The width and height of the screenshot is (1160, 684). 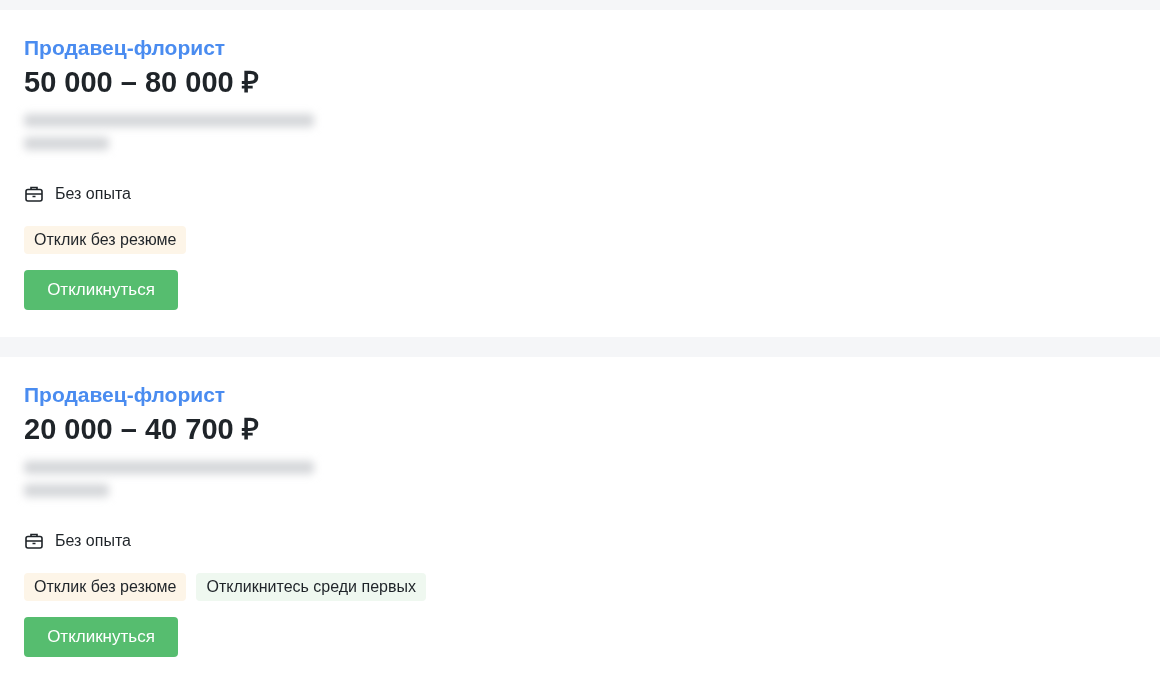 I want to click on salary-text: 20 000 – 40 700 ₽, so click(x=141, y=429).